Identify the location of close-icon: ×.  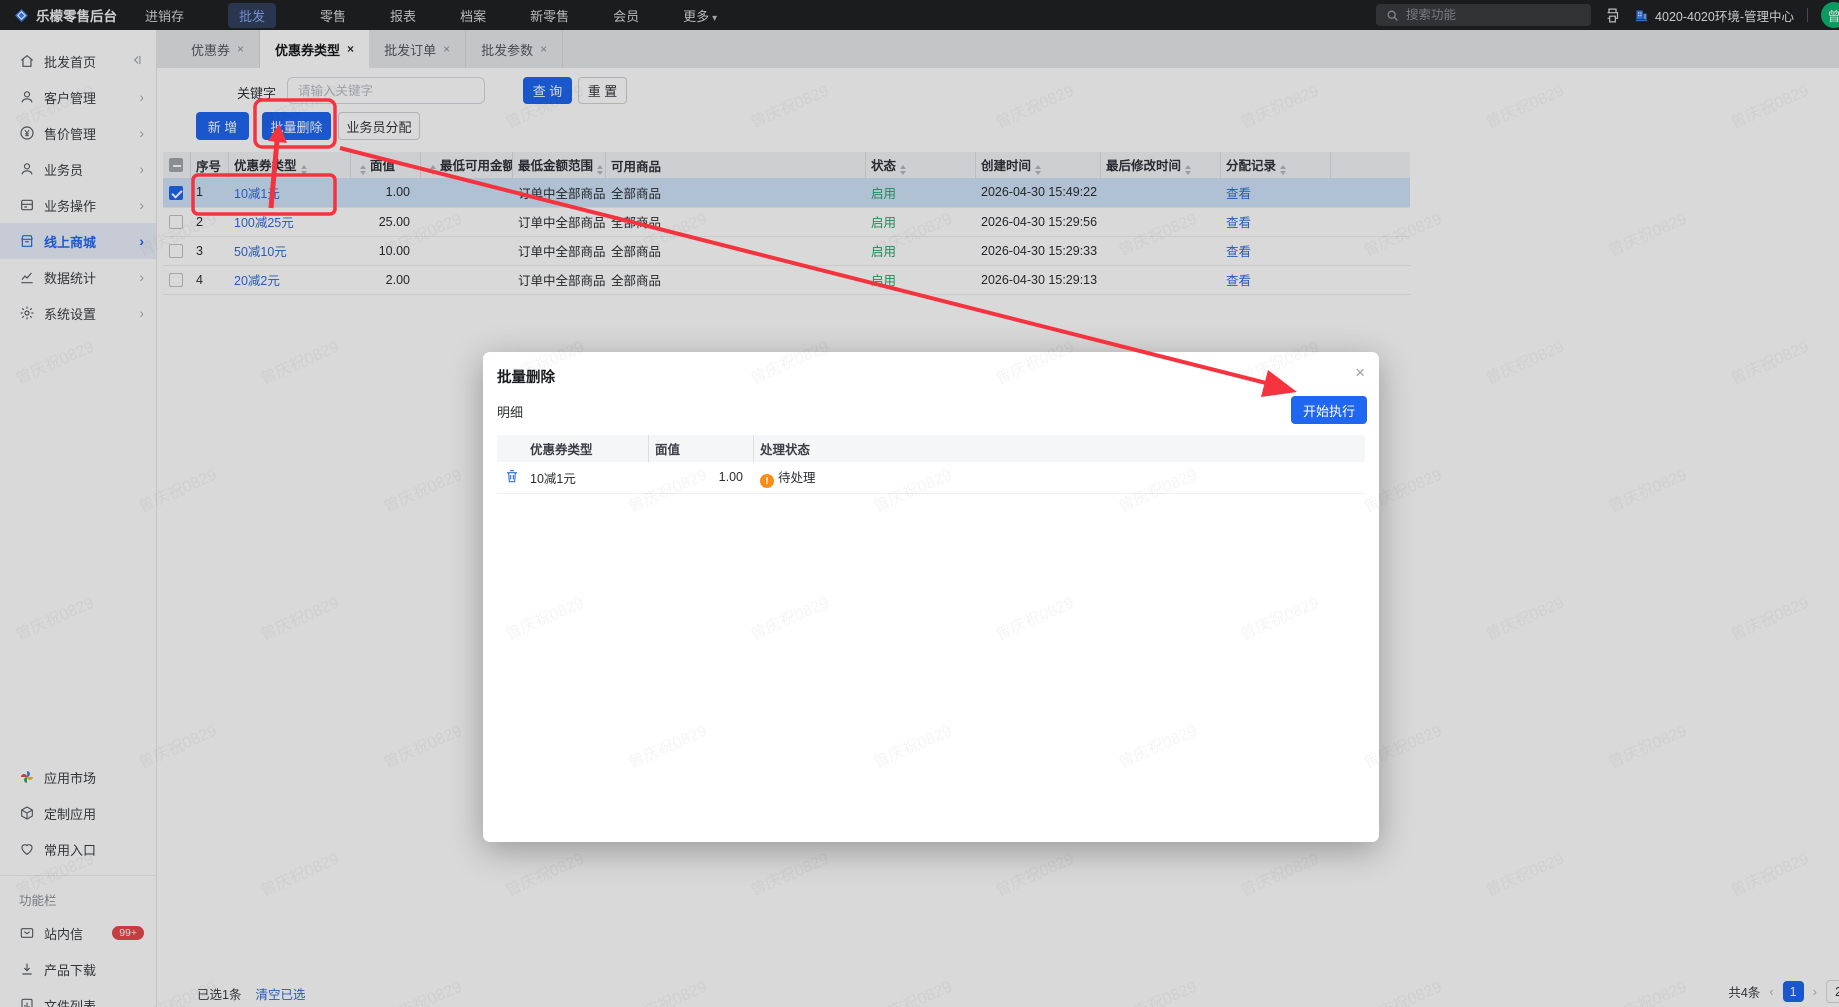
(1360, 372).